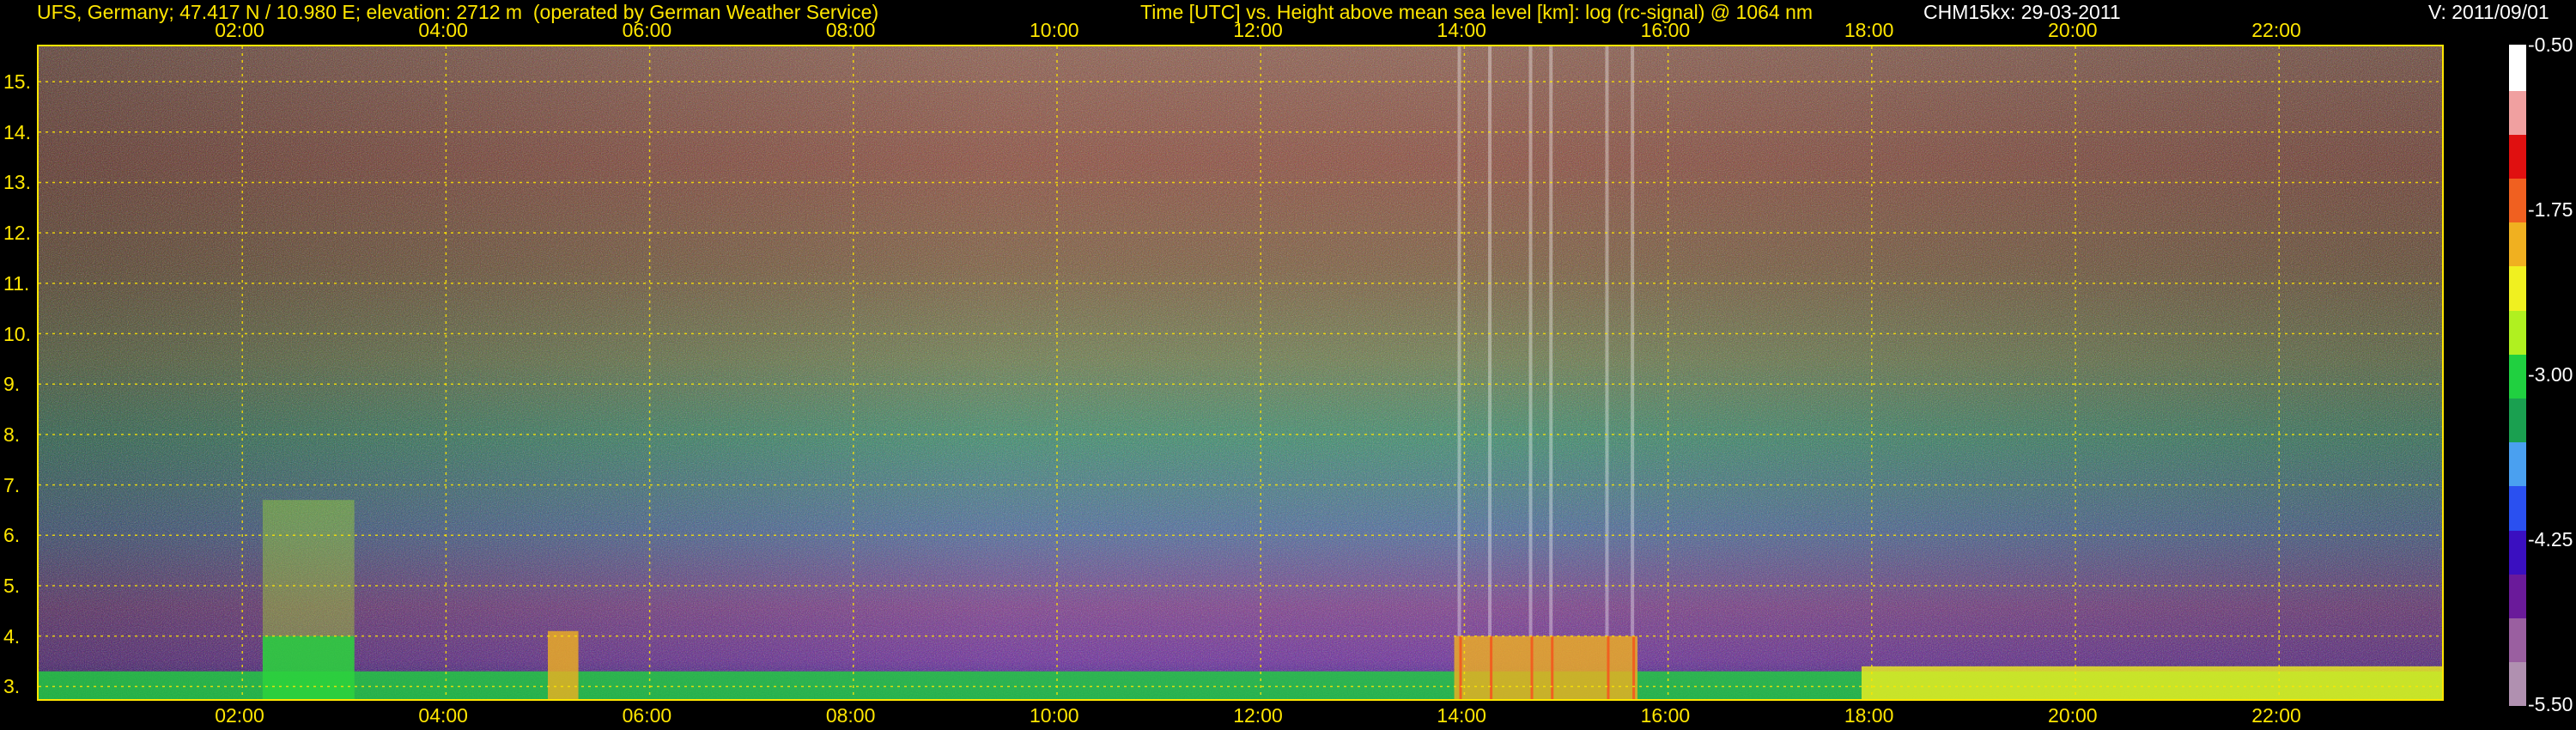 The width and height of the screenshot is (2576, 730). What do you see at coordinates (2551, 209) in the screenshot?
I see `colorbar-tick-label: -1.75` at bounding box center [2551, 209].